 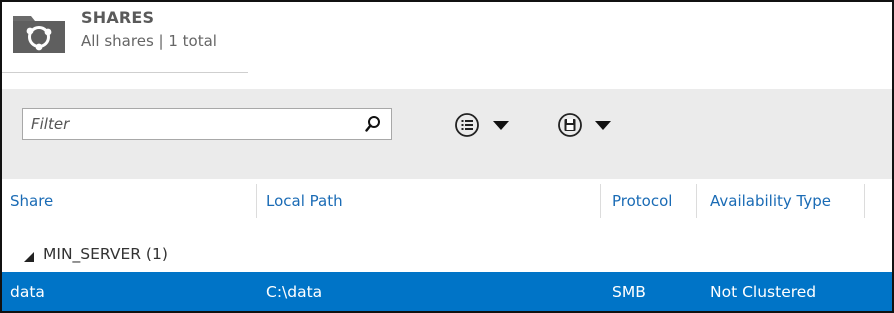 What do you see at coordinates (650, 201) in the screenshot?
I see `column-header-protocol: Protocol` at bounding box center [650, 201].